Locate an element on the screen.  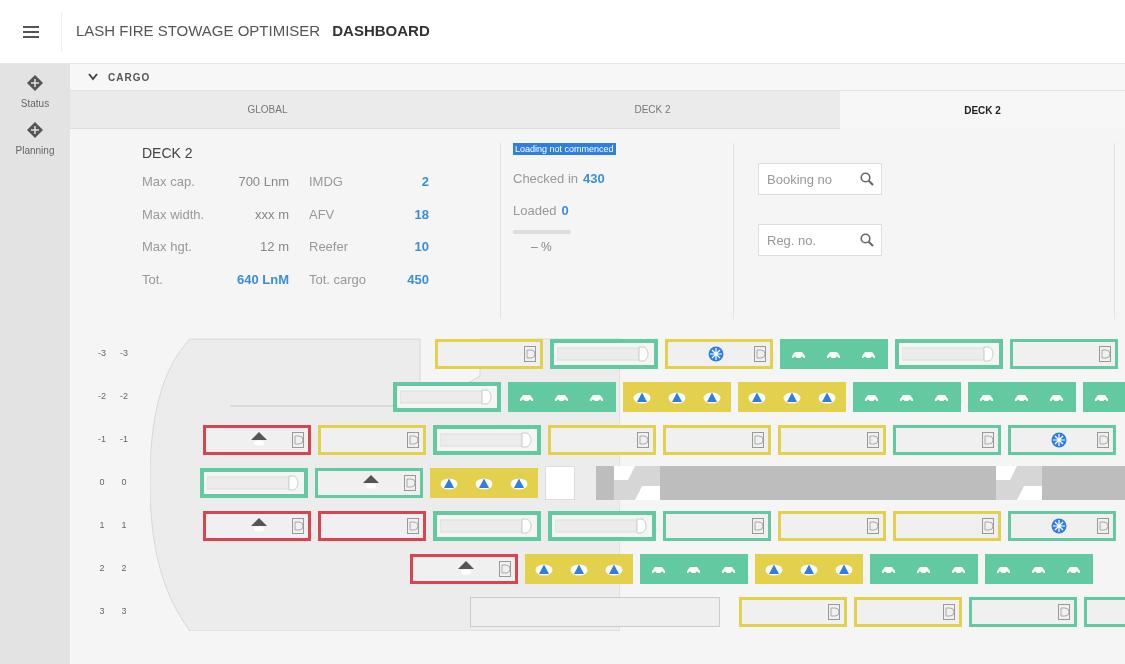
lane-label: 0 is located at coordinates (124, 483).